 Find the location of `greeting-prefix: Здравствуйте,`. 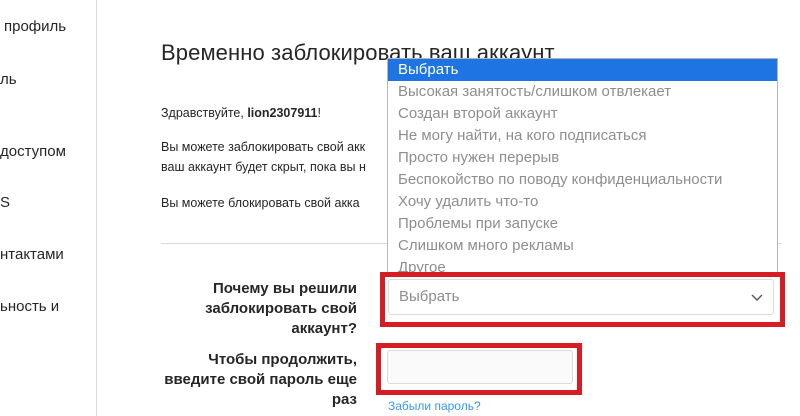

greeting-prefix: Здравствуйте, is located at coordinates (204, 113).